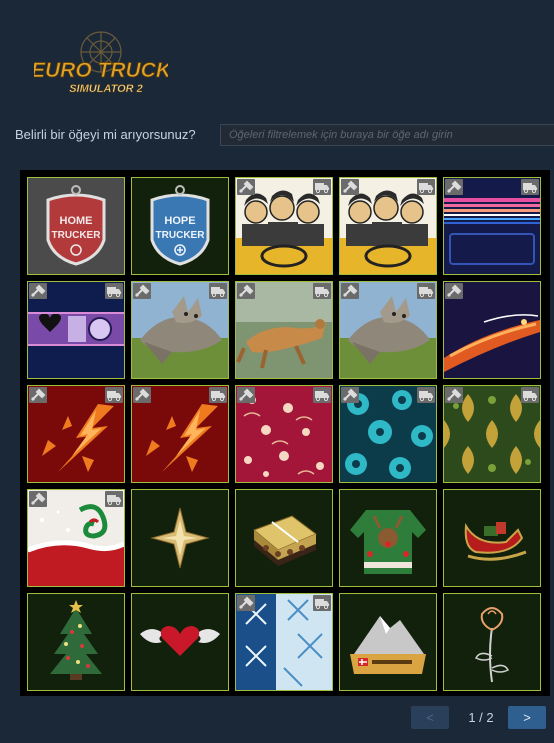  I want to click on home-trucker-badge-image: HOME TRUCKER, so click(76, 226).